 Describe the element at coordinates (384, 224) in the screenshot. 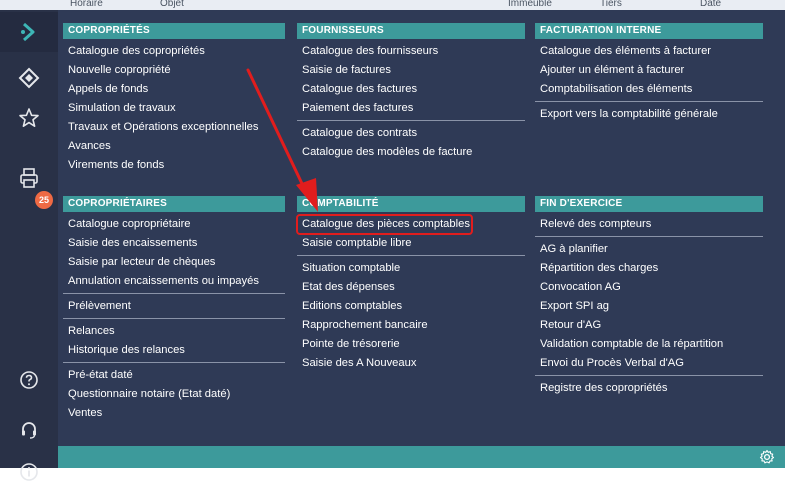

I see `menu-item-catalogue-pieces-comptables: Catalogue des pièces comptables` at that location.